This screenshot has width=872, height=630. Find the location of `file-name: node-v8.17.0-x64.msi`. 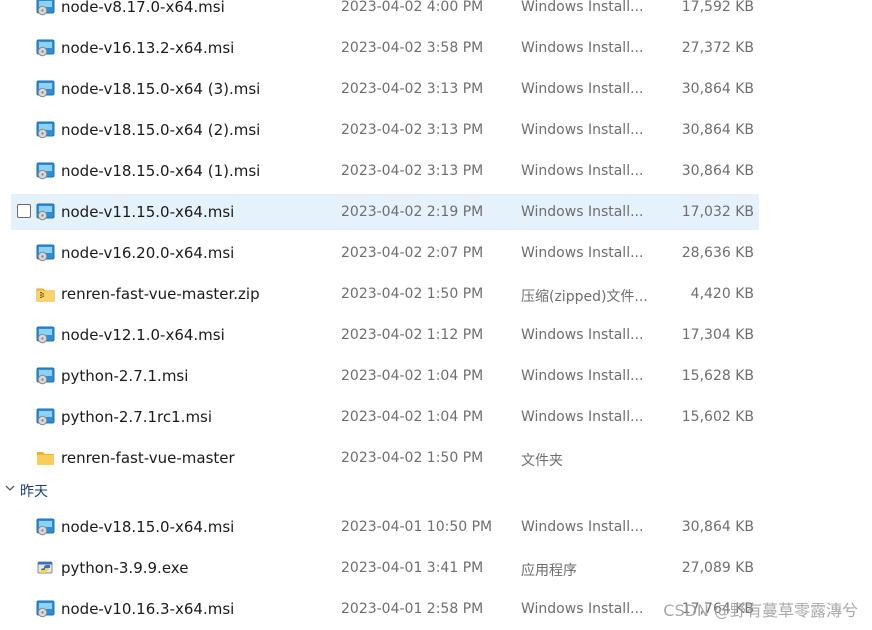

file-name: node-v8.17.0-x64.msi is located at coordinates (143, 8).